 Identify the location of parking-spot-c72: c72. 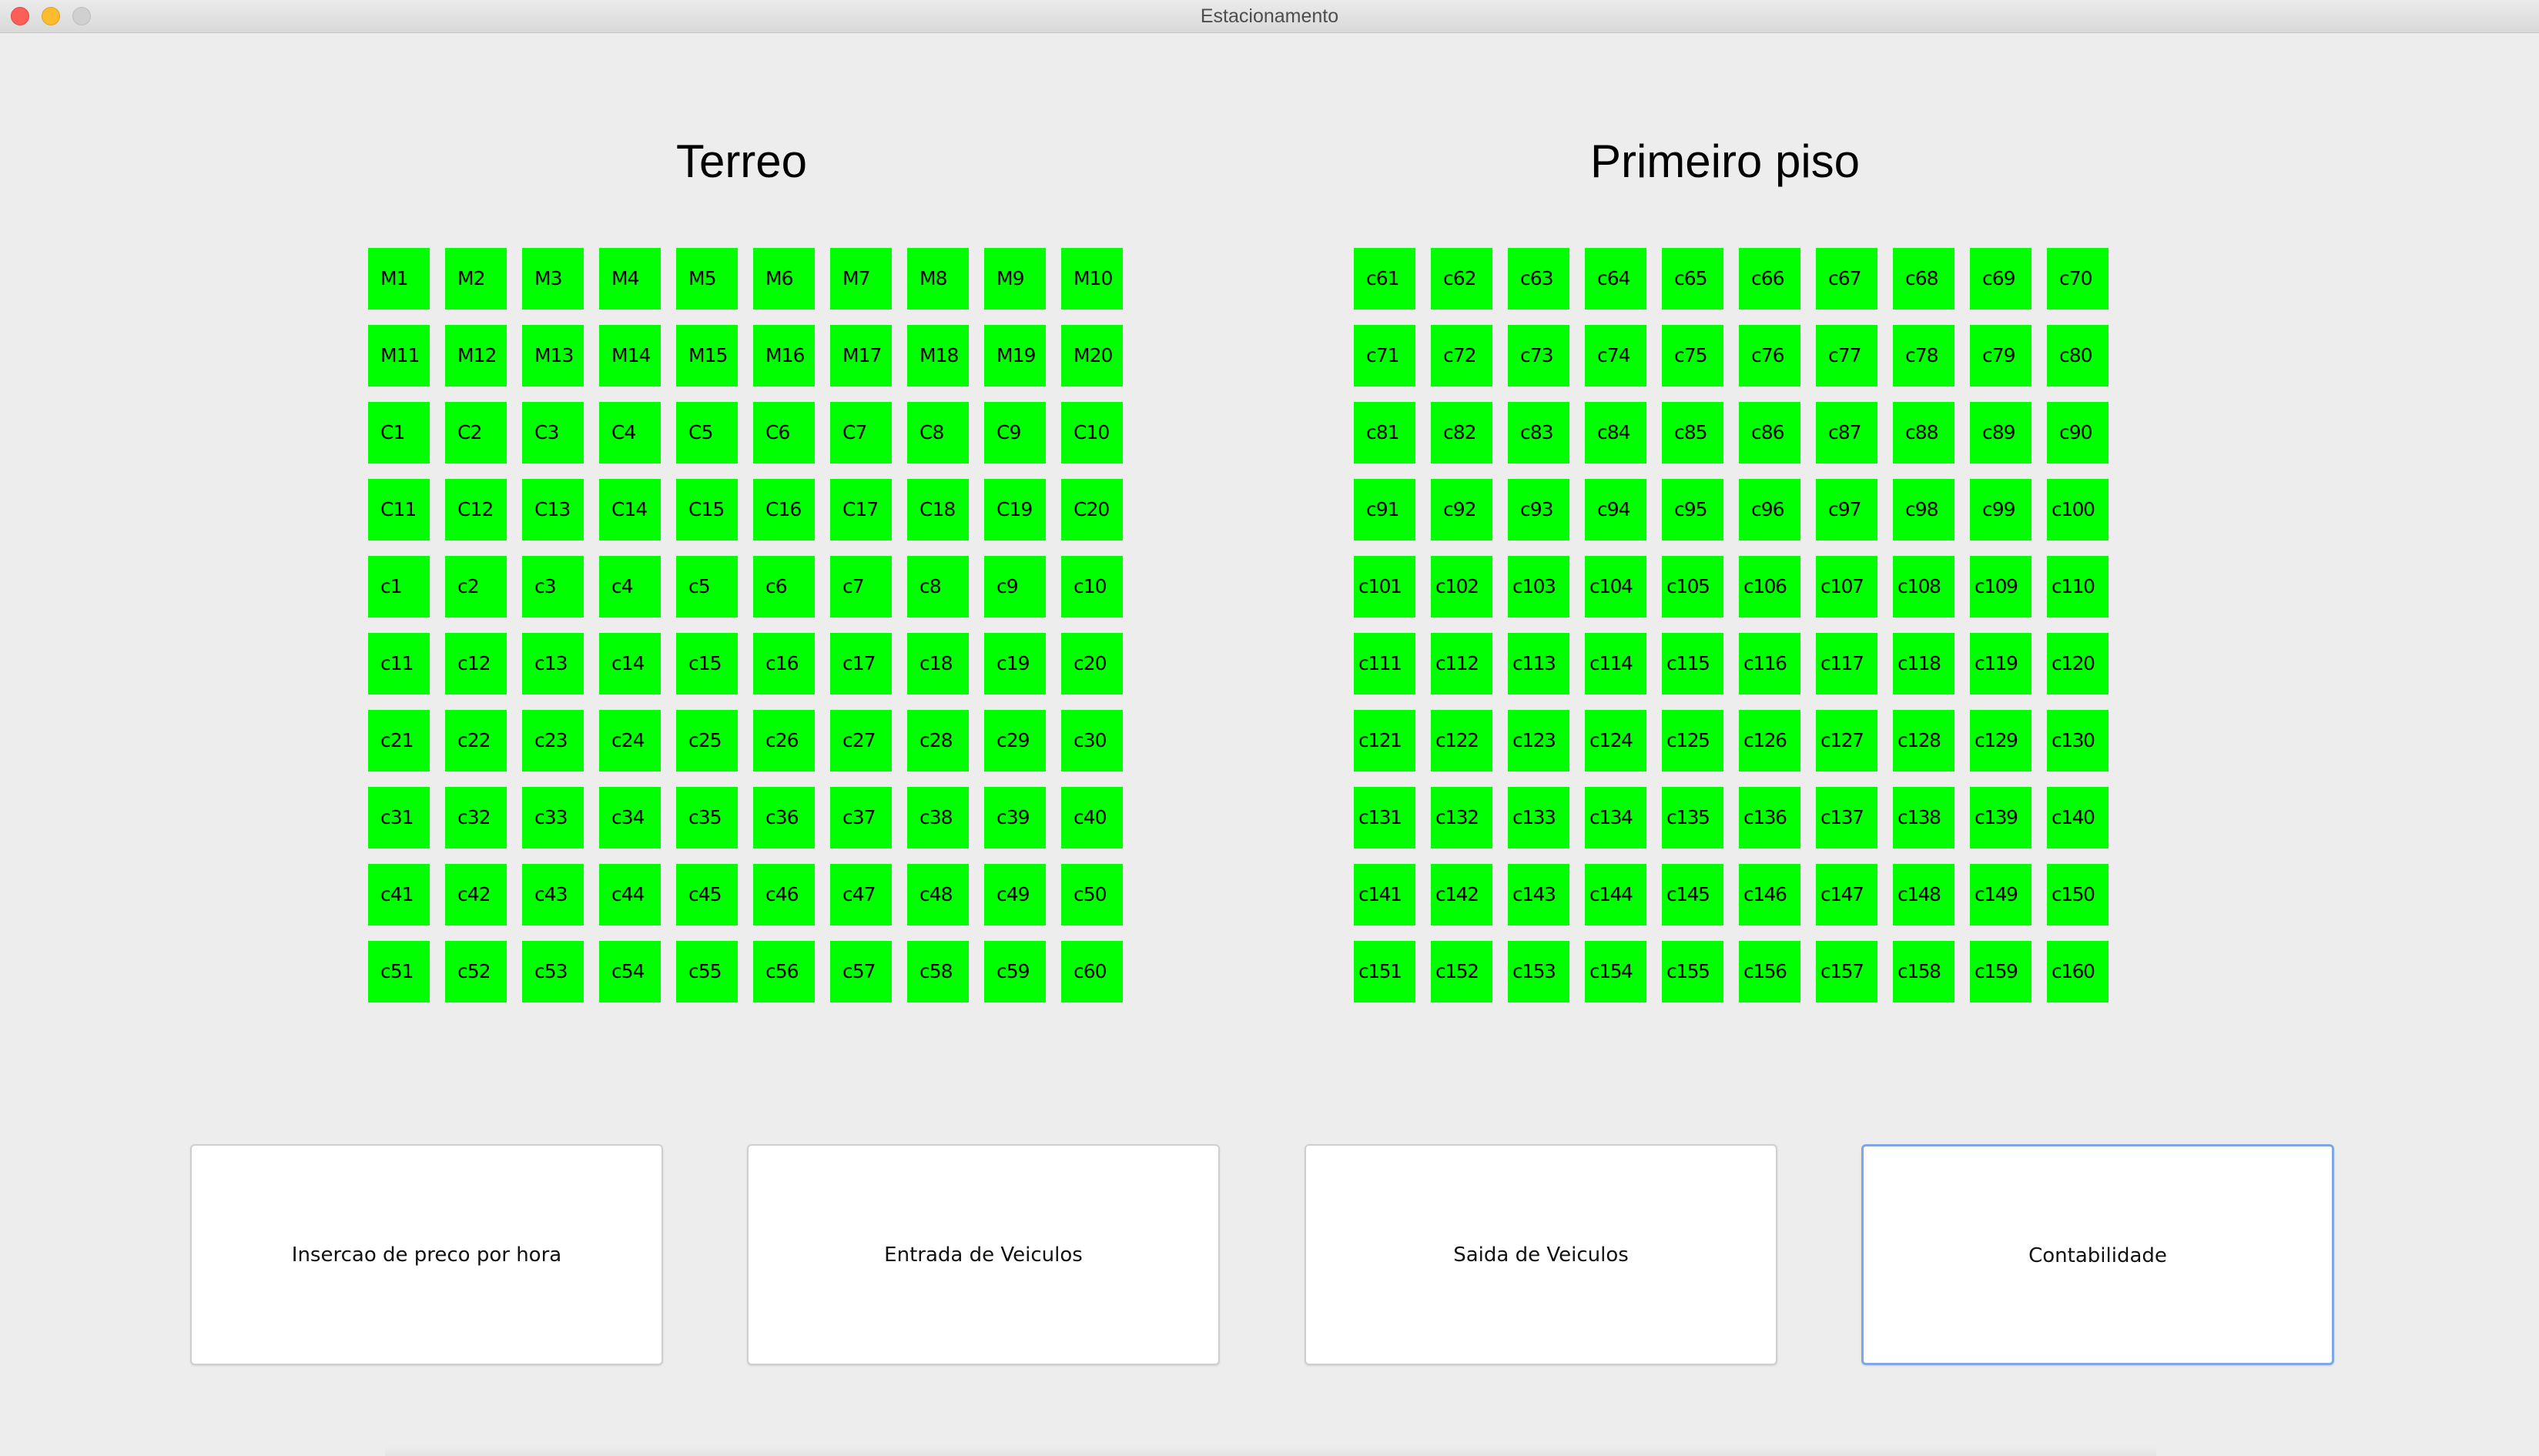
(1461, 356).